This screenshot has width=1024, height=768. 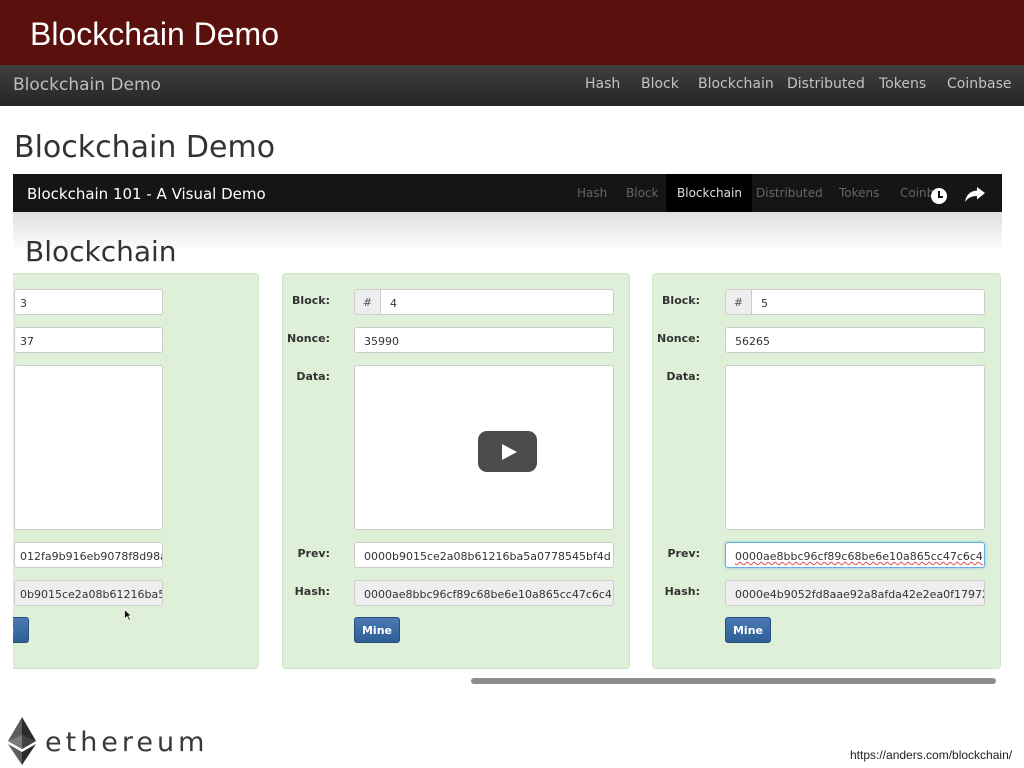 I want to click on navbar-brand: Blockchain Demo, so click(x=87, y=85).